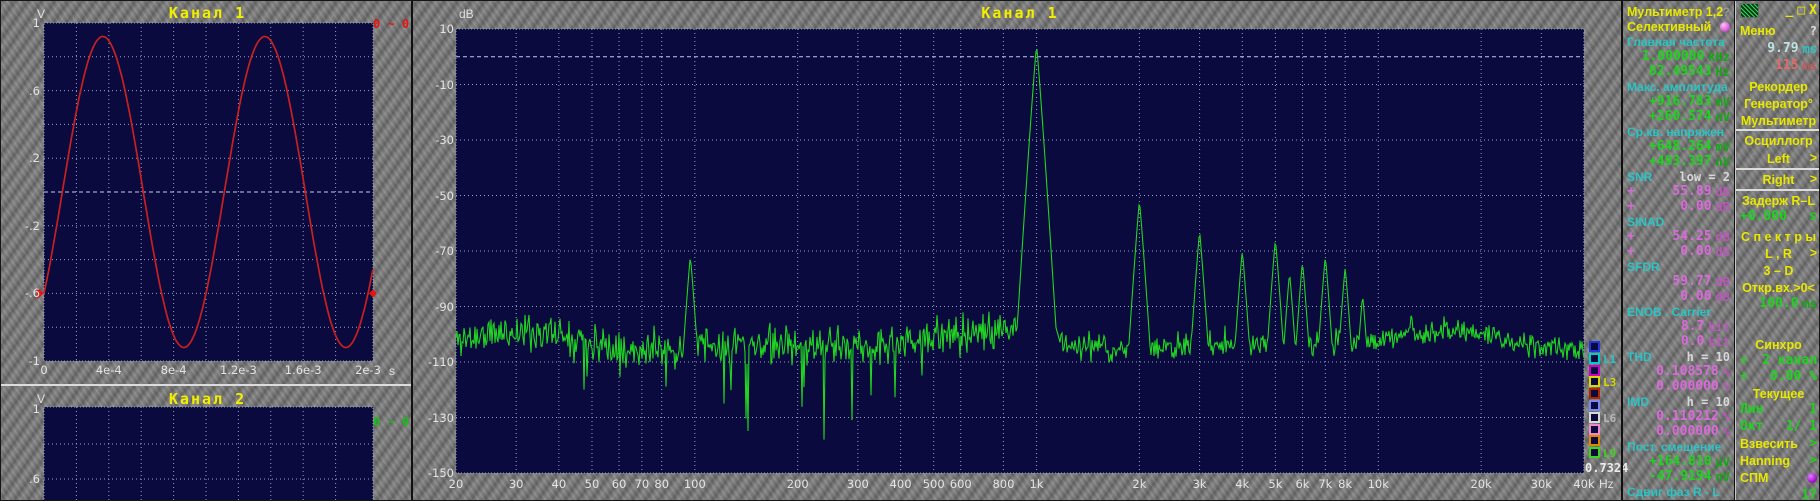 The image size is (1820, 501). Describe the element at coordinates (440, 417) in the screenshot. I see `spectrum-y-tick: -130` at that location.